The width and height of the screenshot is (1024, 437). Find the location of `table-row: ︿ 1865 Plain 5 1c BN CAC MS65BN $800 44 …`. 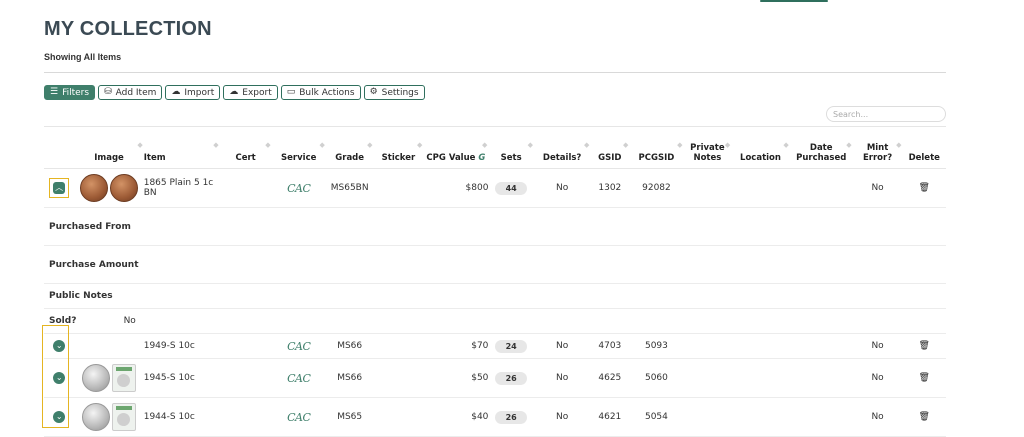

table-row: ︿ 1865 Plain 5 1c BN CAC MS65BN $800 44 … is located at coordinates (495, 188).